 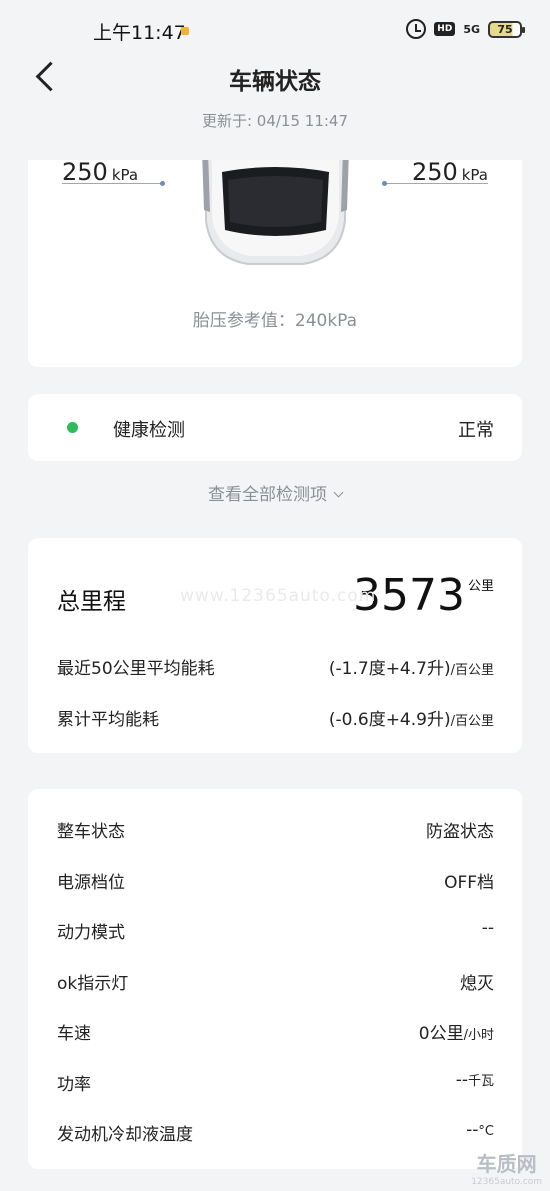 What do you see at coordinates (125, 1135) in the screenshot?
I see `status-row-label: 发动机冷却液温度` at bounding box center [125, 1135].